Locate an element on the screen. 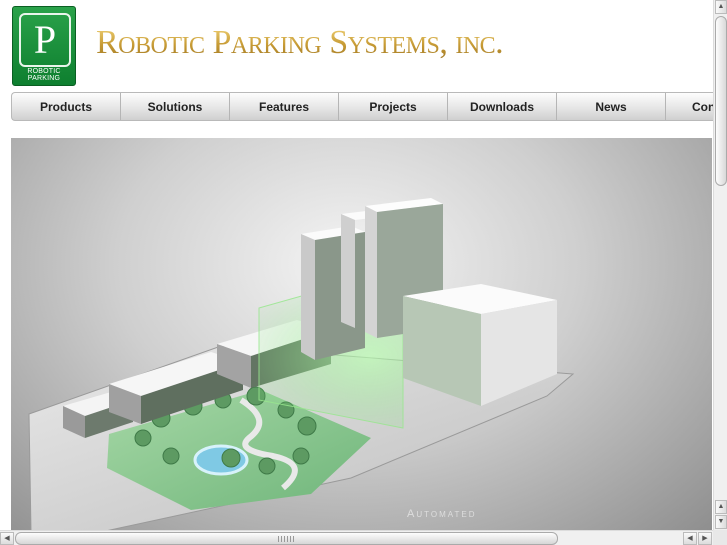  brand-title: Robotic Parking Systems, inc. is located at coordinates (300, 42).